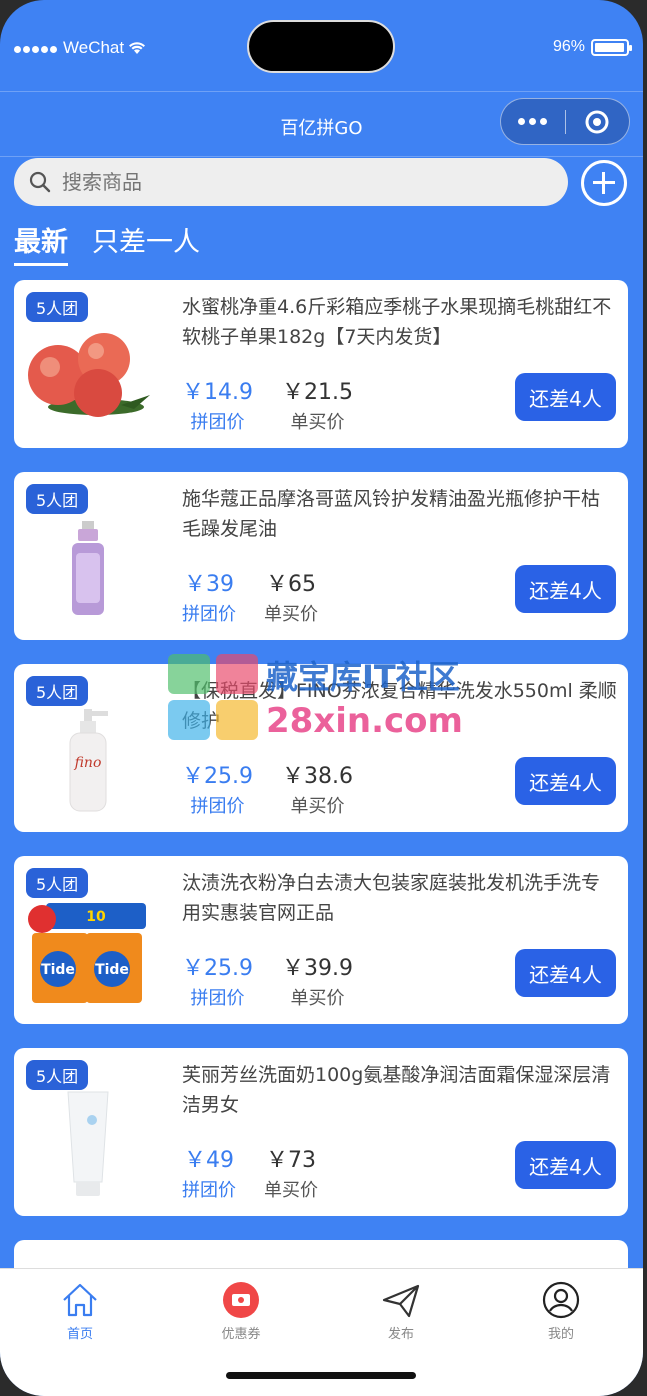  I want to click on single-price: ￥21.5 单买价, so click(317, 406).